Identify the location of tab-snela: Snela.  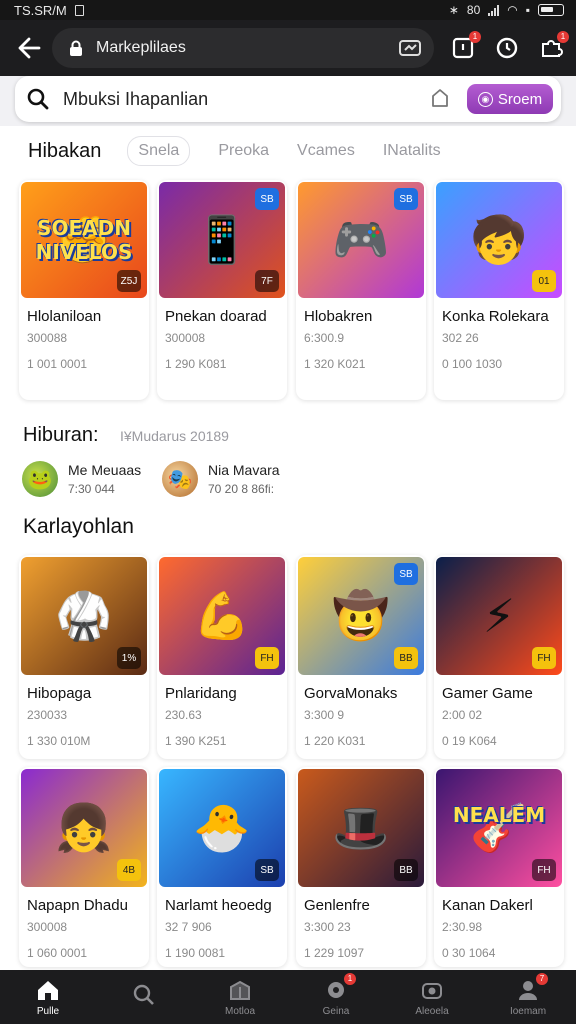
(159, 151).